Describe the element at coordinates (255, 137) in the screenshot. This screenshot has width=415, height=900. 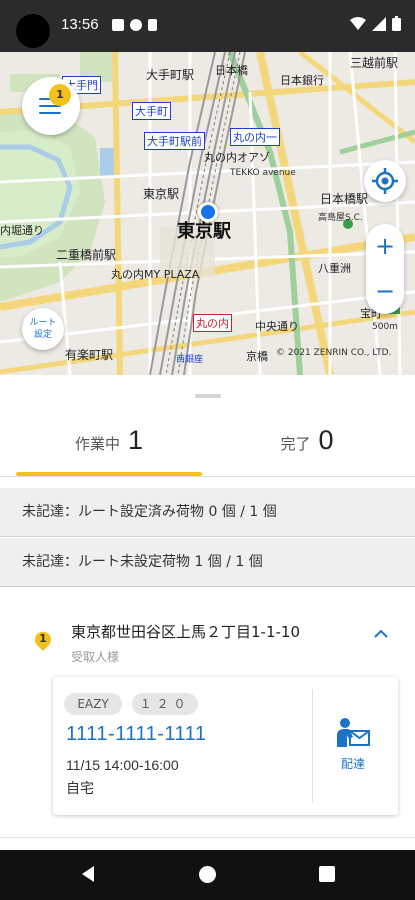
I see `map-label: 丸の内一` at that location.